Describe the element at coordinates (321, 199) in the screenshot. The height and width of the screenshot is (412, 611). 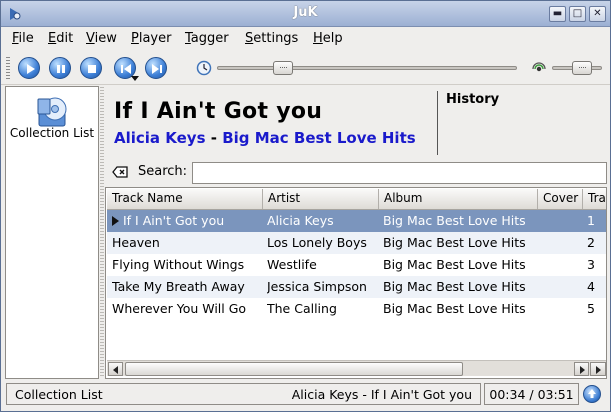
I see `column-artist: Artist` at that location.